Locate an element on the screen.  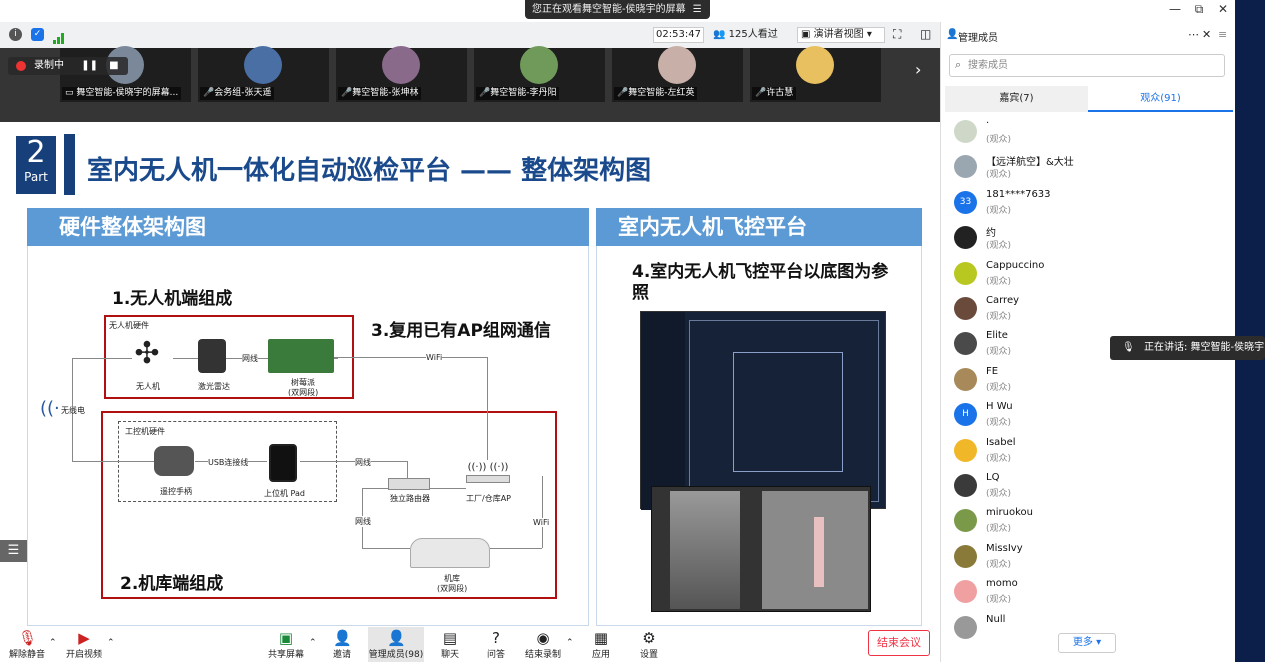
member-row: 约 (观众) is located at coordinates (1090, 239).